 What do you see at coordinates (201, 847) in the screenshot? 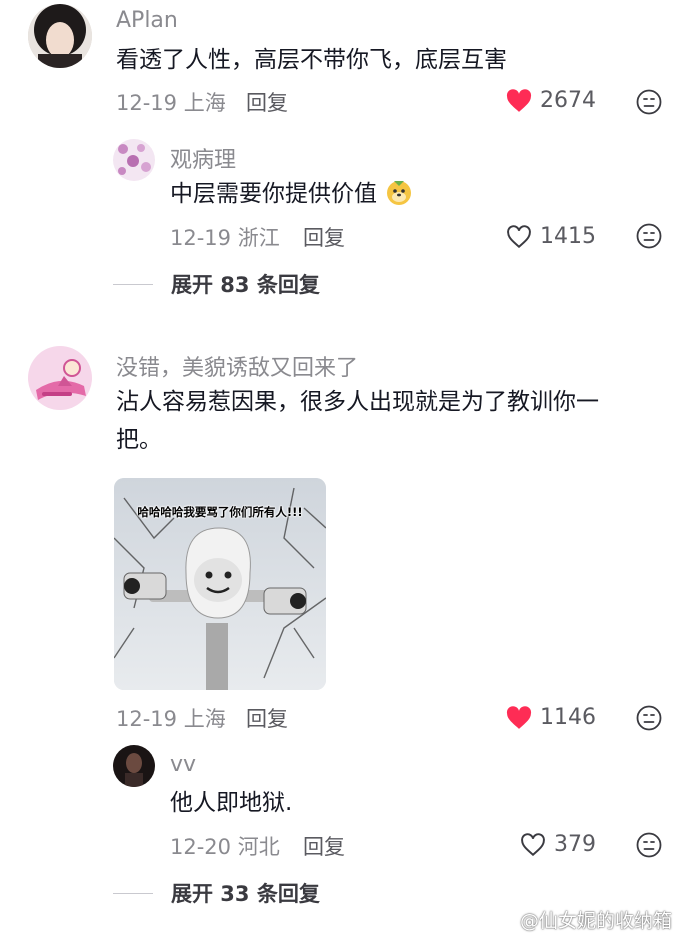
I see `date-text: 12-20` at bounding box center [201, 847].